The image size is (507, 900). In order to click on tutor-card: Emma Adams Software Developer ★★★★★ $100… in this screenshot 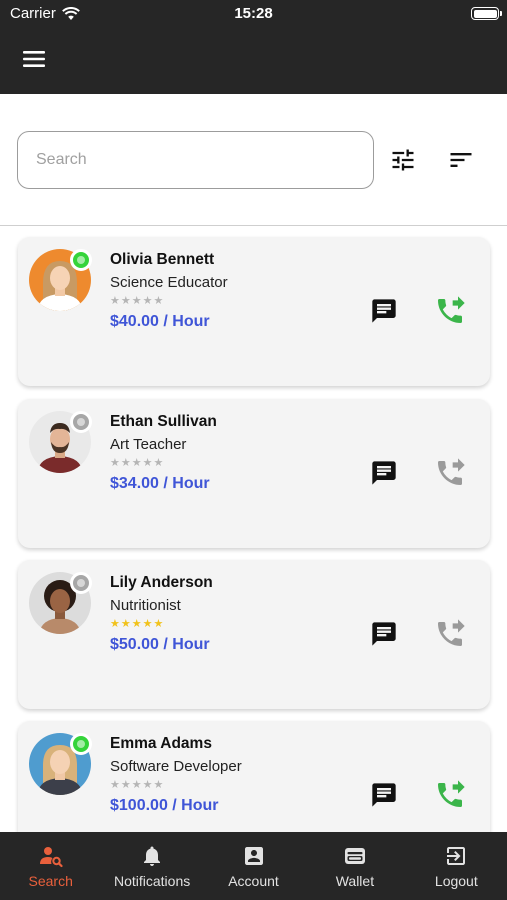, I will do `click(254, 776)`.